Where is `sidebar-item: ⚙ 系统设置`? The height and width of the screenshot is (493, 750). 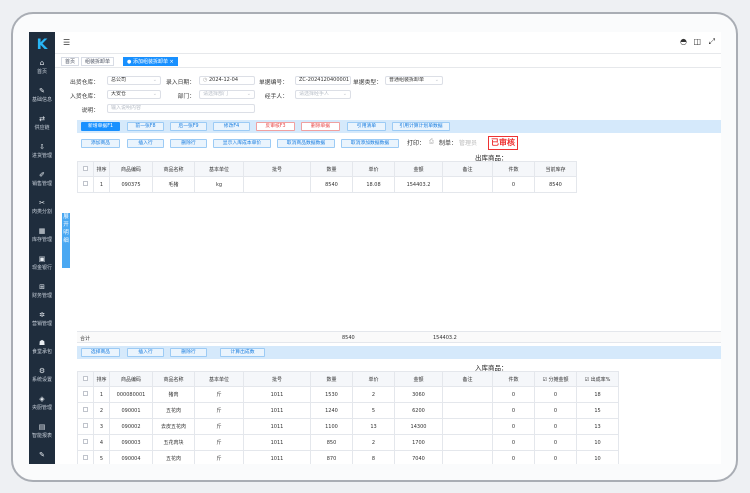
sidebar-item: ⚙ 系统设置 is located at coordinates (42, 378).